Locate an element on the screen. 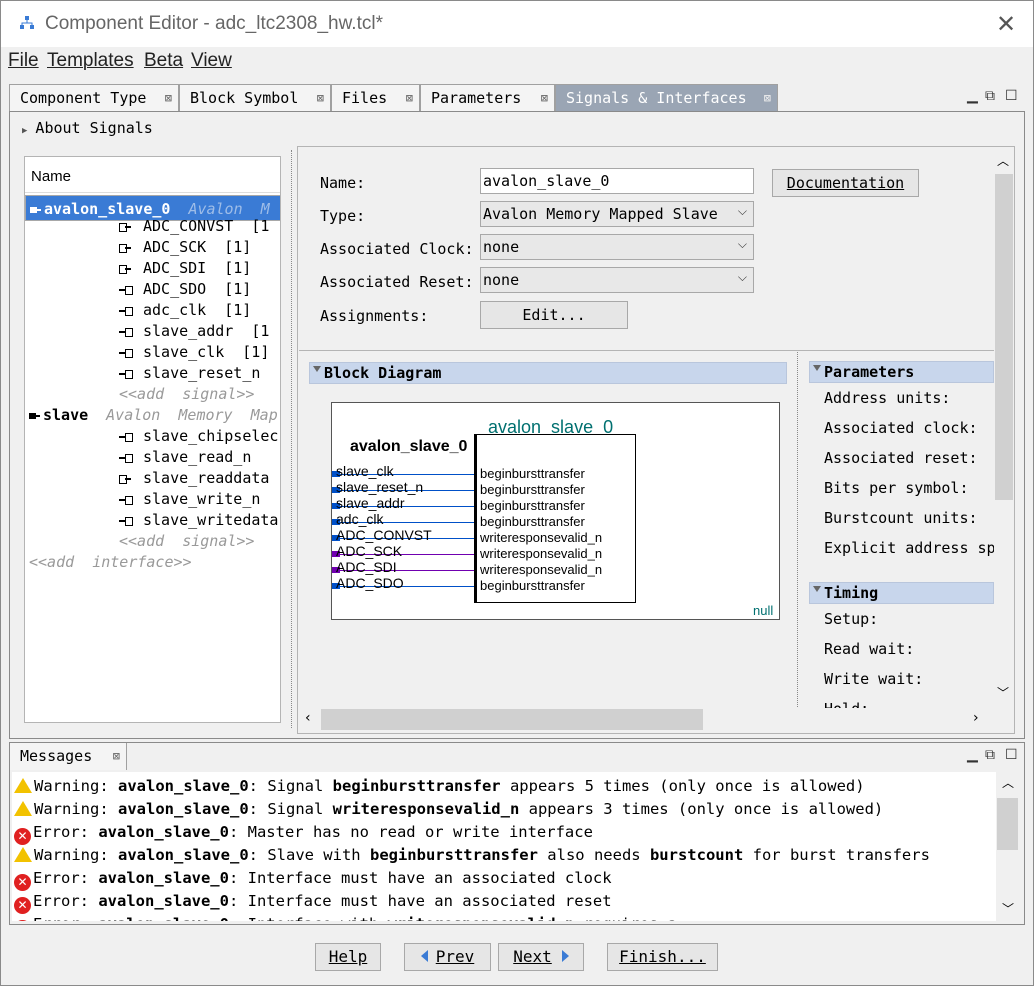 Image resolution: width=1034 pixels, height=986 pixels. tab-block-symbol: Block Symbol ⊠ is located at coordinates (255, 98).